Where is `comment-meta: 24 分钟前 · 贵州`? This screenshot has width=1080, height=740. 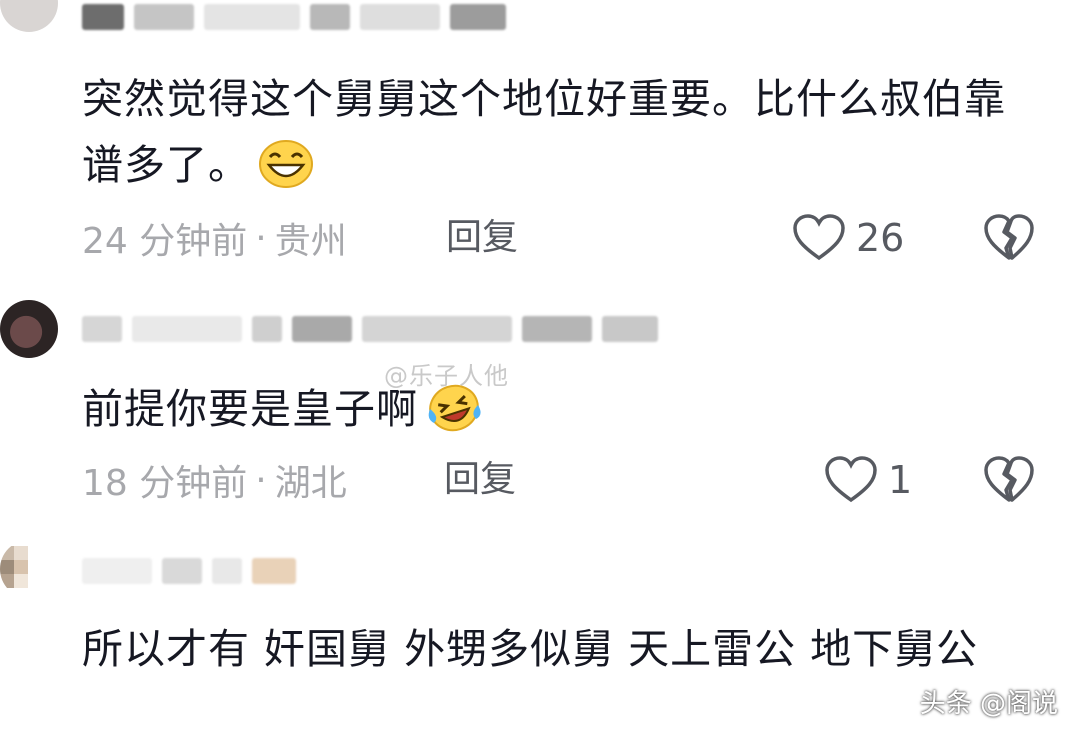
comment-meta: 24 分钟前 · 贵州 is located at coordinates (214, 238).